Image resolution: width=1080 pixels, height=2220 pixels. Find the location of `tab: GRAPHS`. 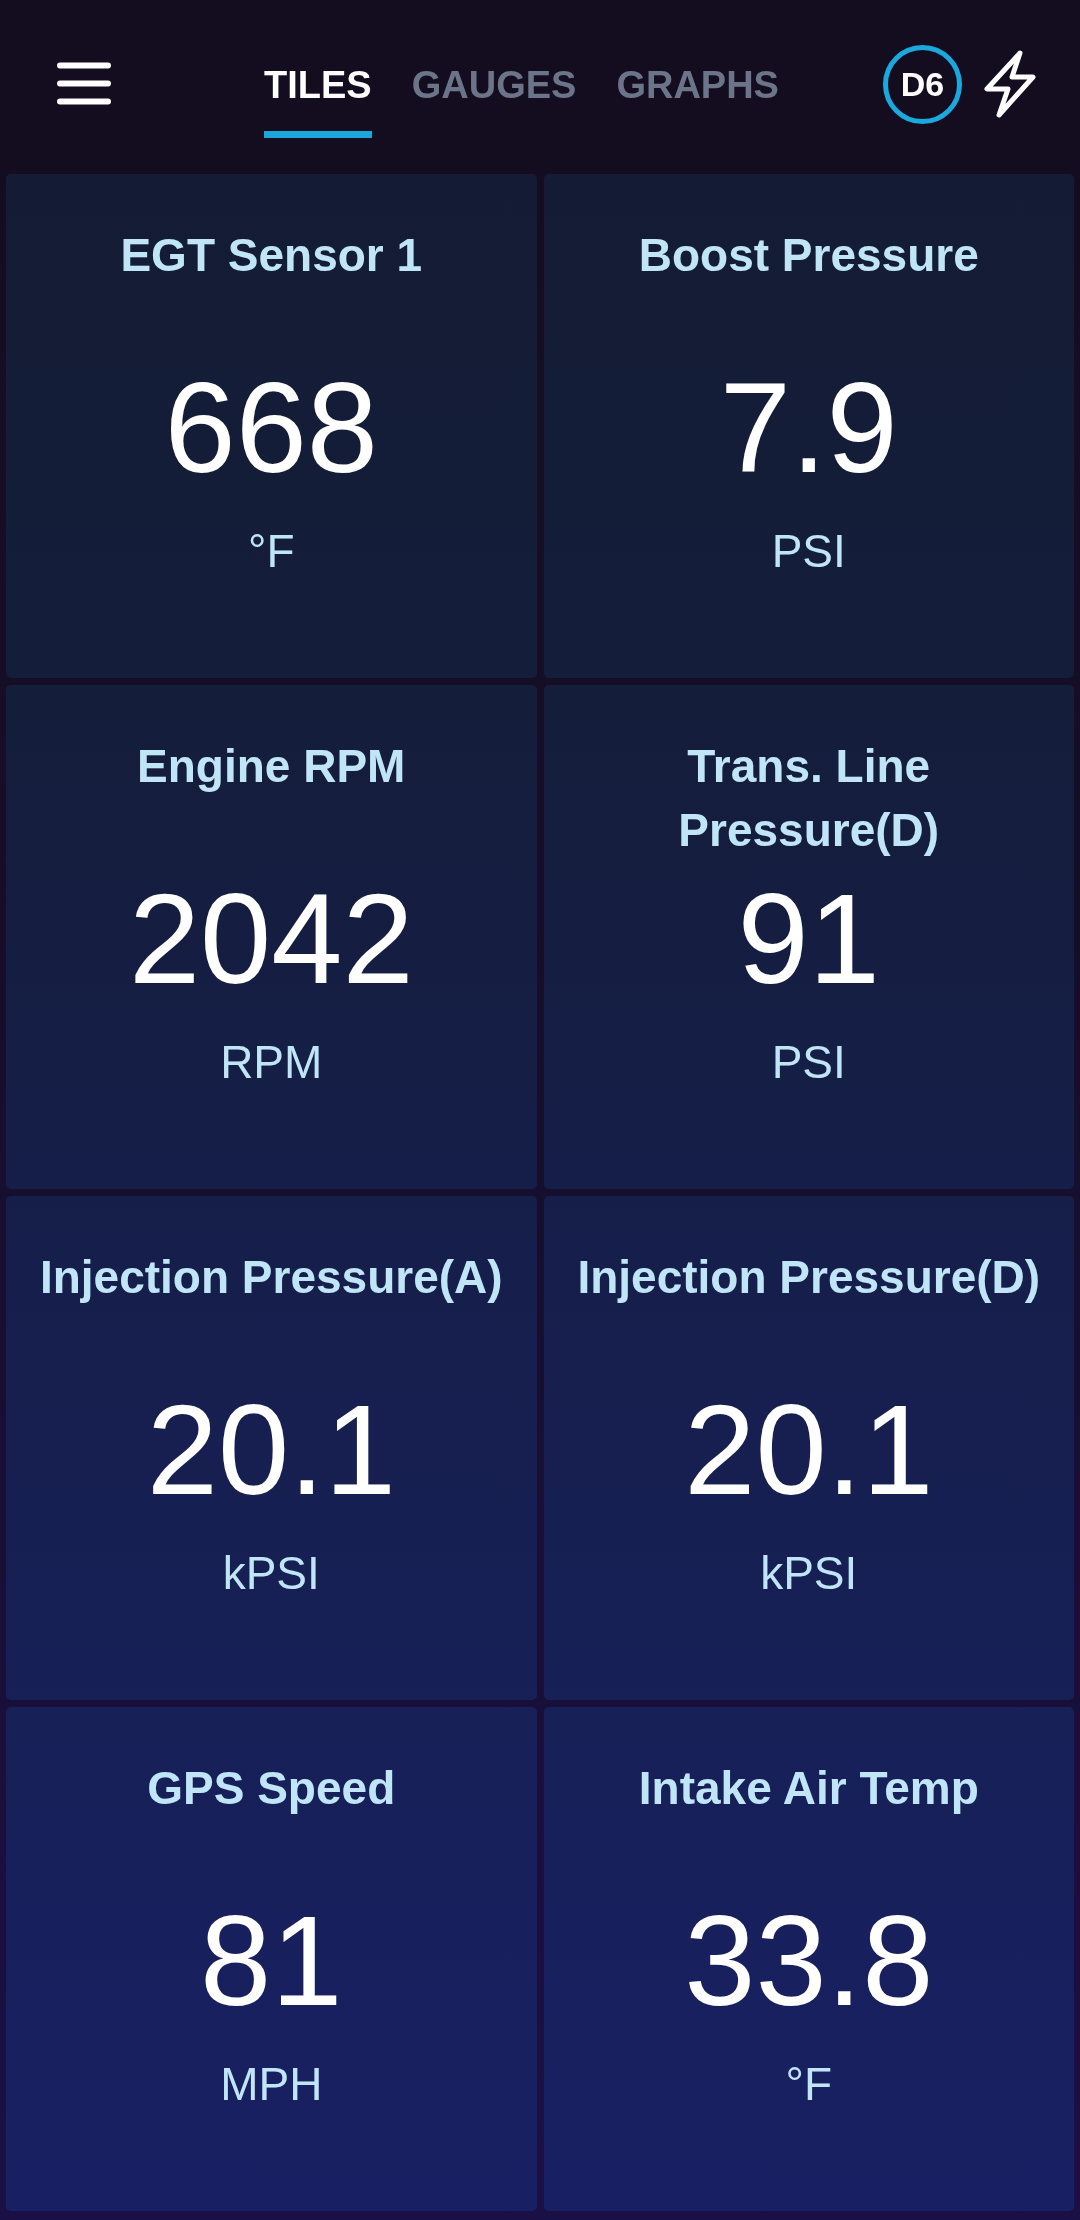

tab: GRAPHS is located at coordinates (697, 100).